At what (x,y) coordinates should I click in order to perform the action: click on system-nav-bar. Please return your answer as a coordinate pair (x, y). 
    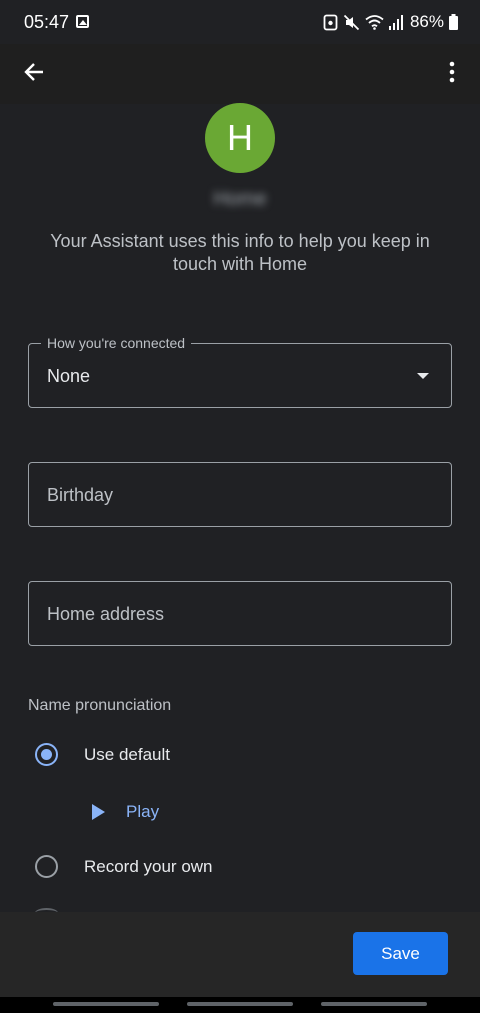
    Looking at the image, I should click on (240, 1005).